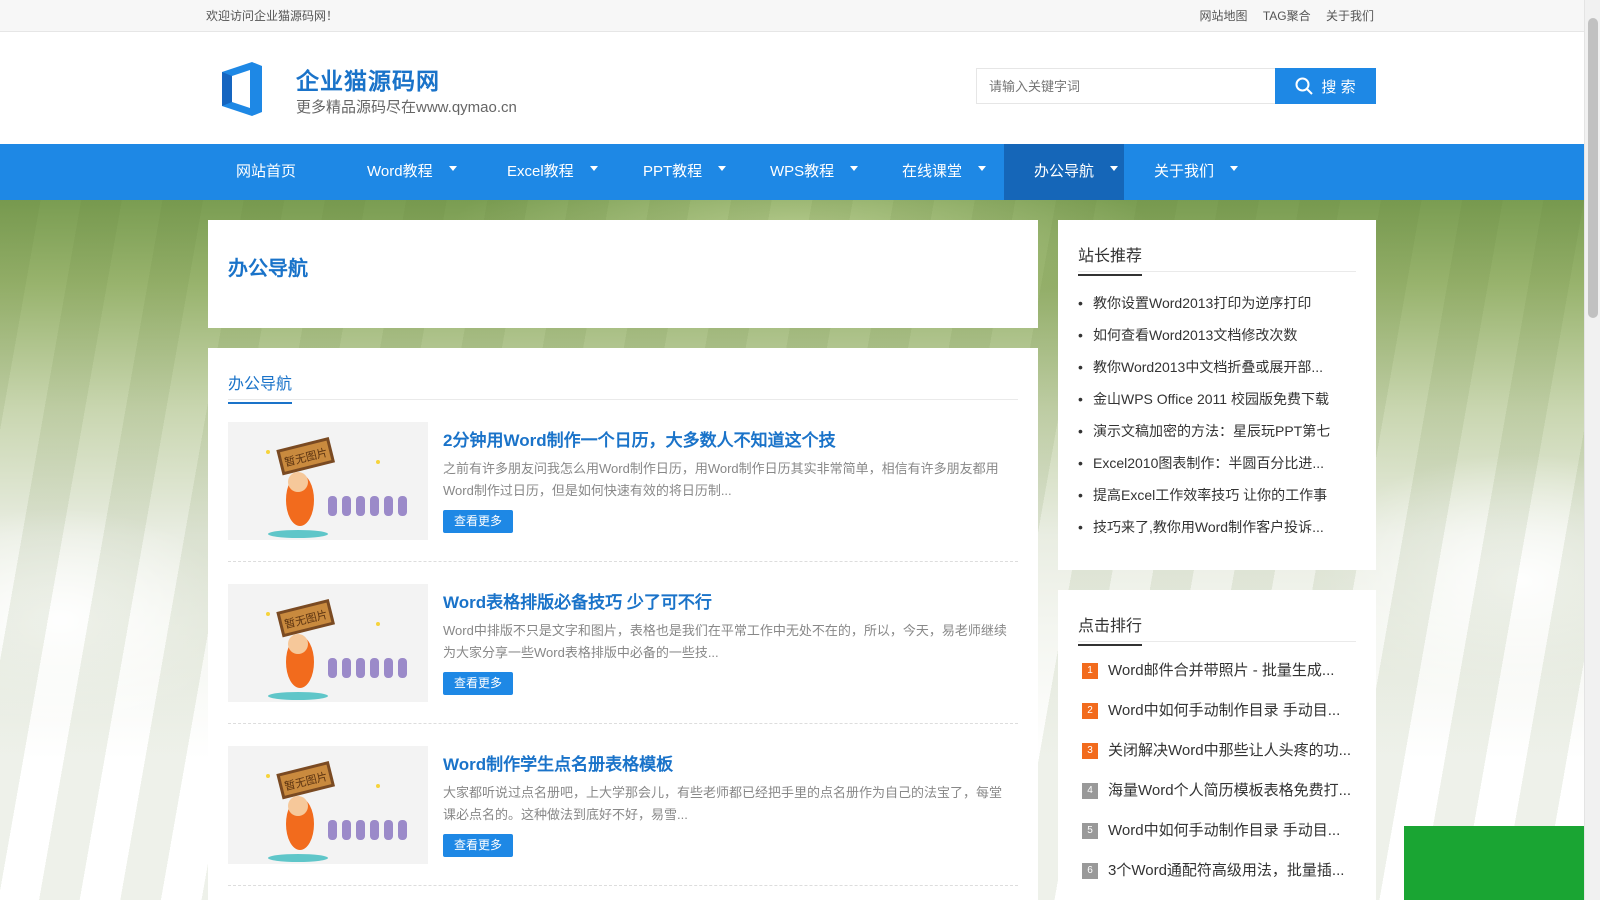  I want to click on nav-label: WPS教程, so click(802, 171).